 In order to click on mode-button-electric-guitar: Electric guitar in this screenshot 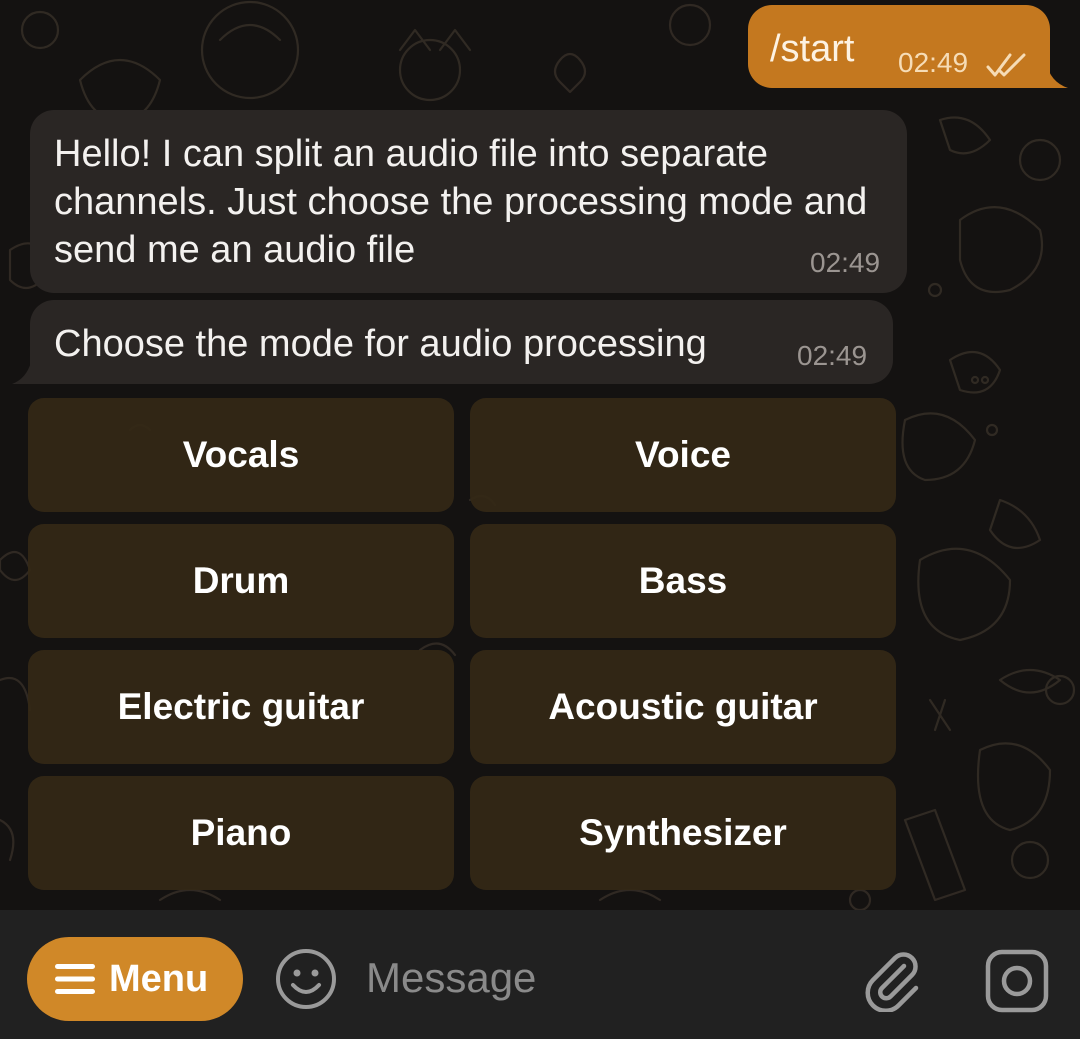, I will do `click(241, 707)`.